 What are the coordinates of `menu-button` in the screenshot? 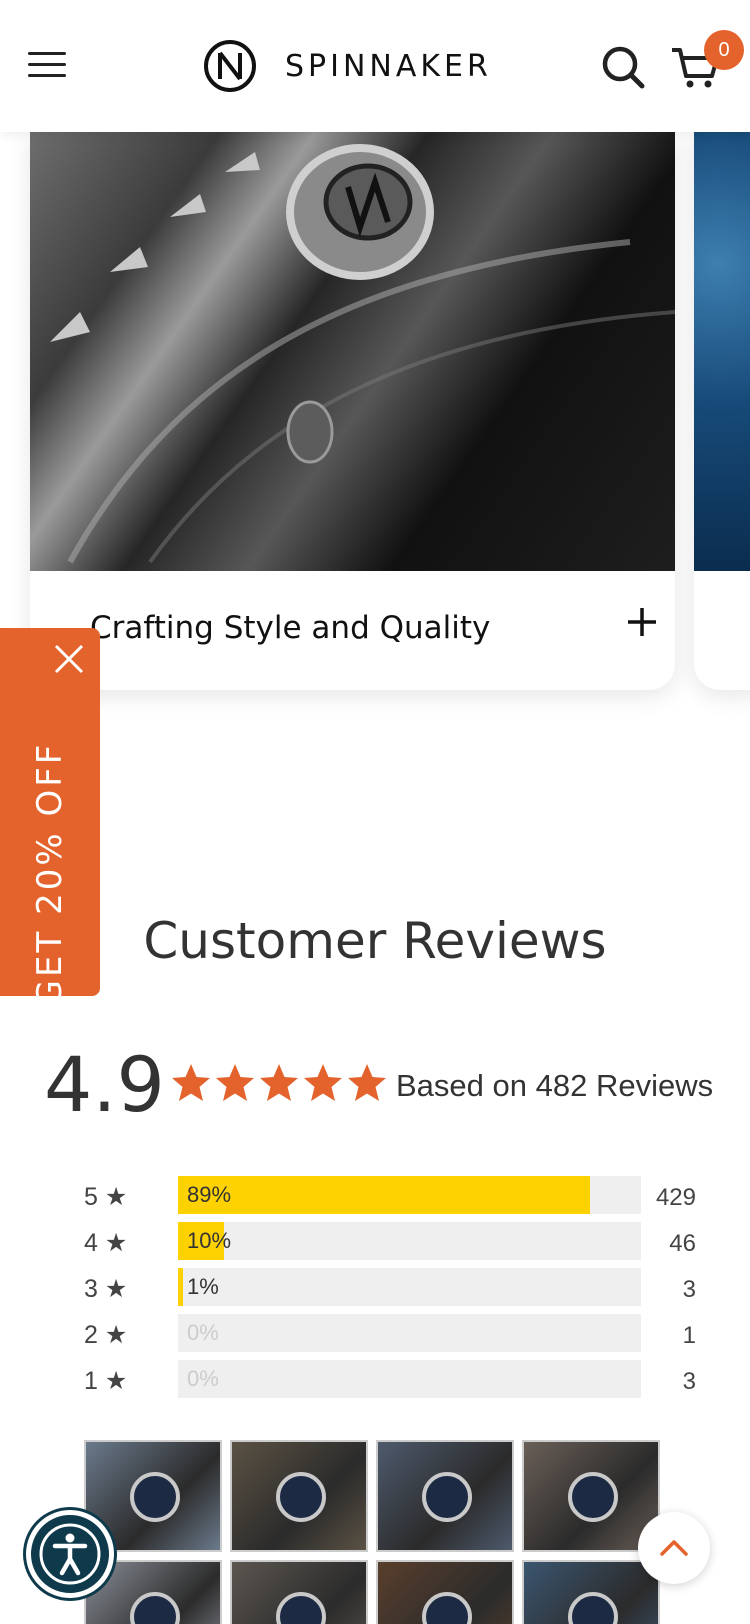 It's located at (47, 66).